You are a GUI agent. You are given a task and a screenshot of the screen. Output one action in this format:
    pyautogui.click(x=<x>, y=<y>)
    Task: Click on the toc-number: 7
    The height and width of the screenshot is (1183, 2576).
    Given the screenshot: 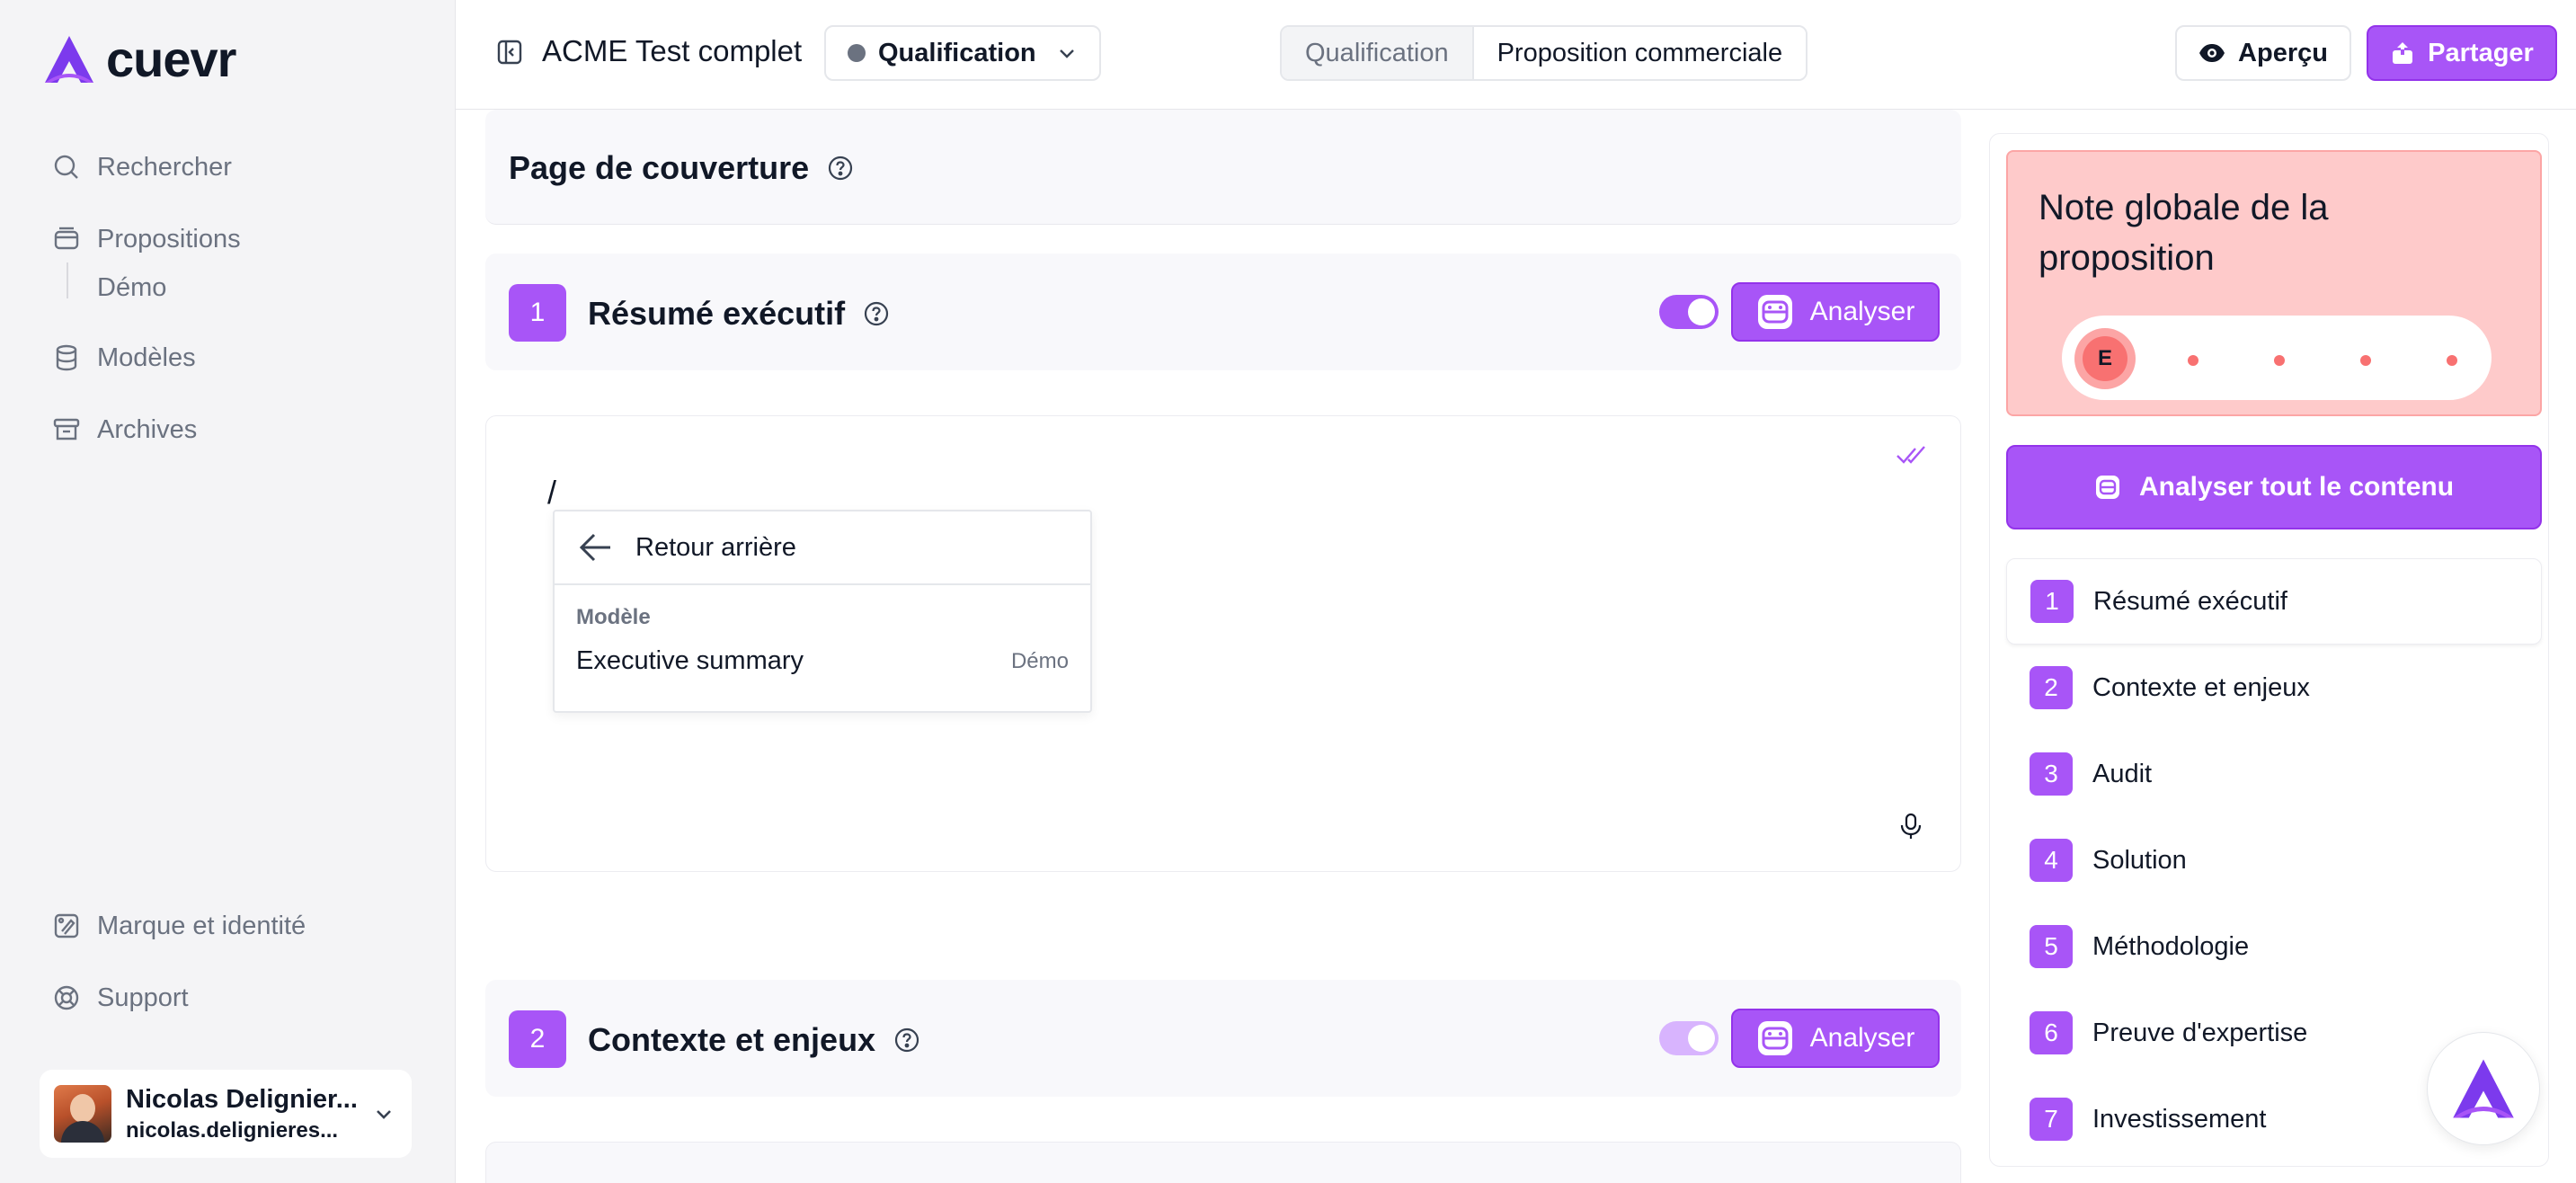 What is the action you would take?
    pyautogui.click(x=2051, y=1119)
    